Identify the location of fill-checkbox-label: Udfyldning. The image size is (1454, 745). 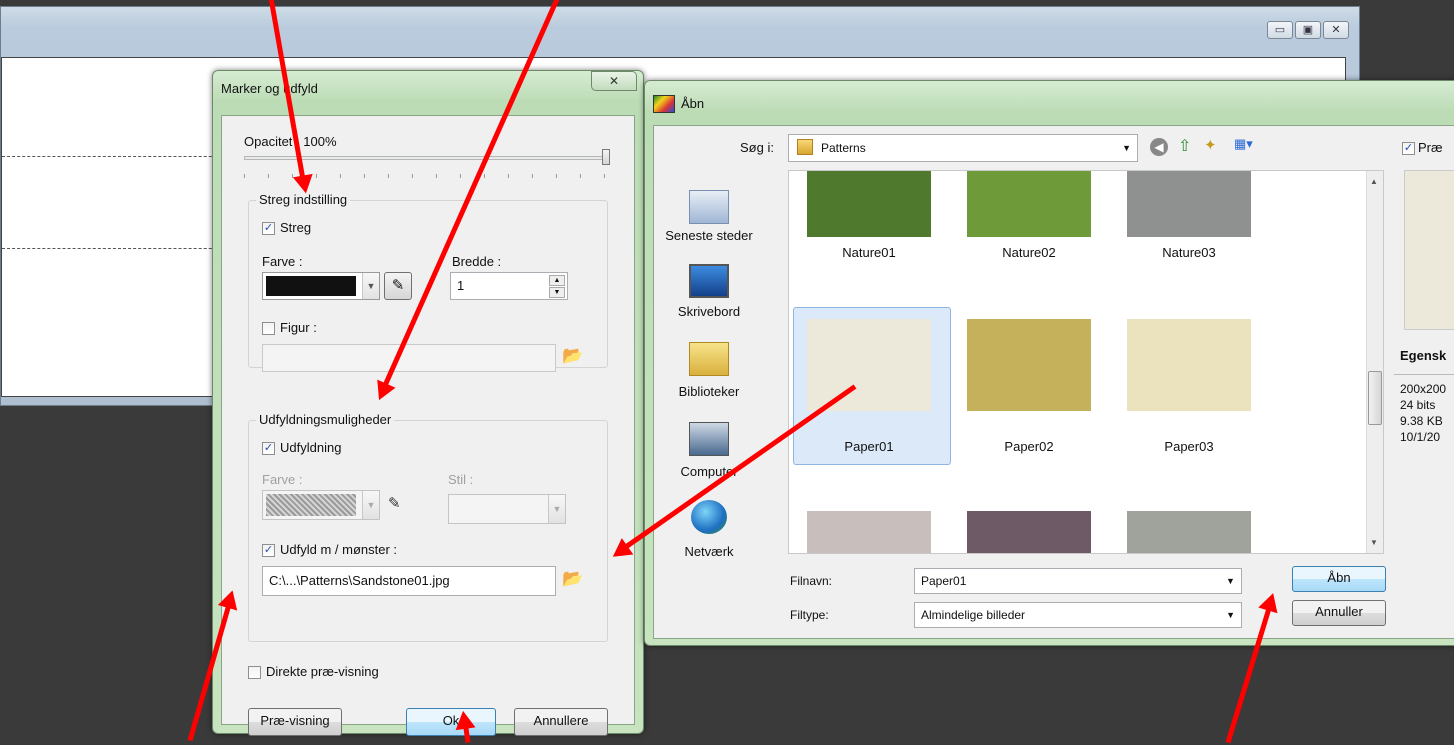
(311, 447).